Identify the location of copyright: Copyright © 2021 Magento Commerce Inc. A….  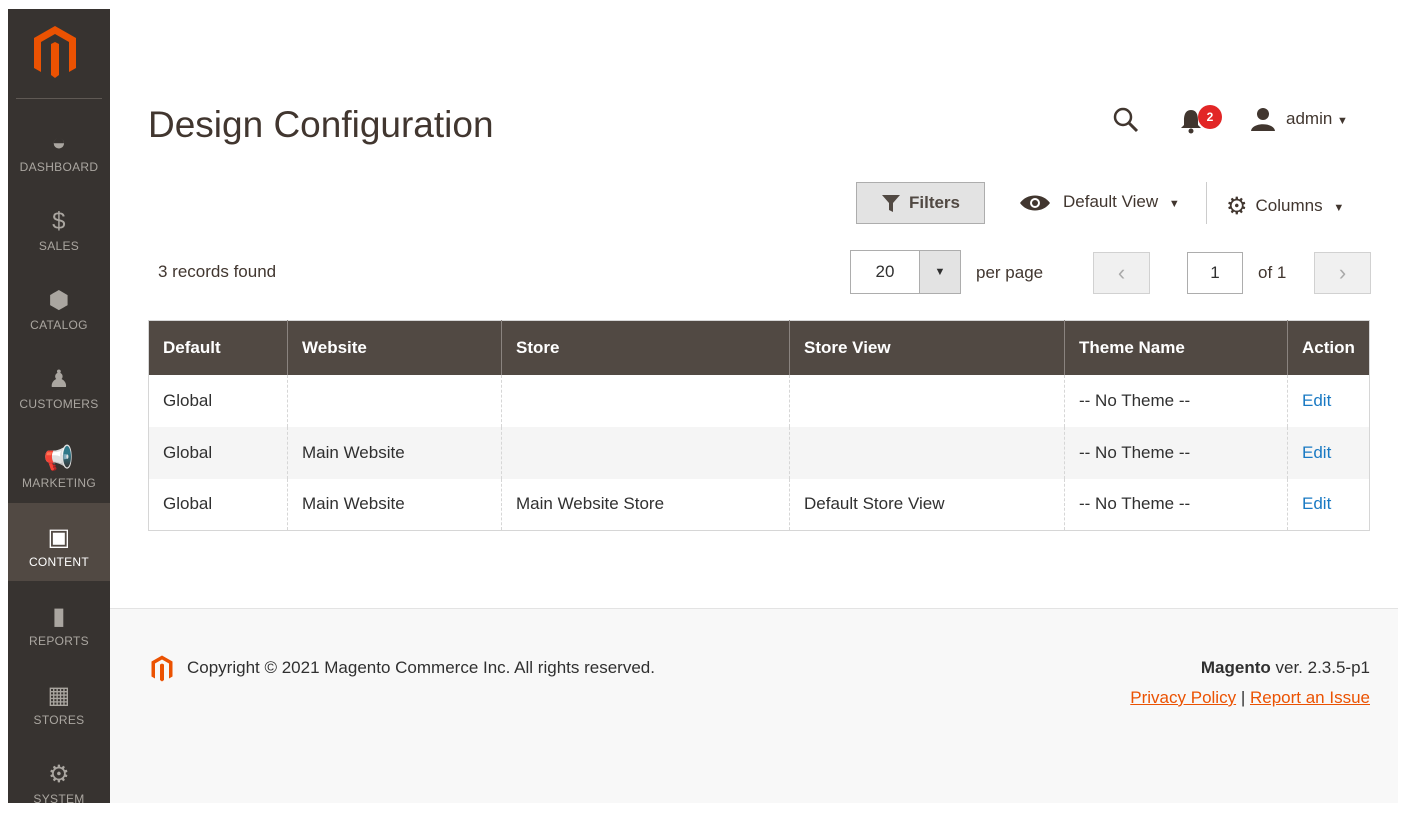
(421, 667).